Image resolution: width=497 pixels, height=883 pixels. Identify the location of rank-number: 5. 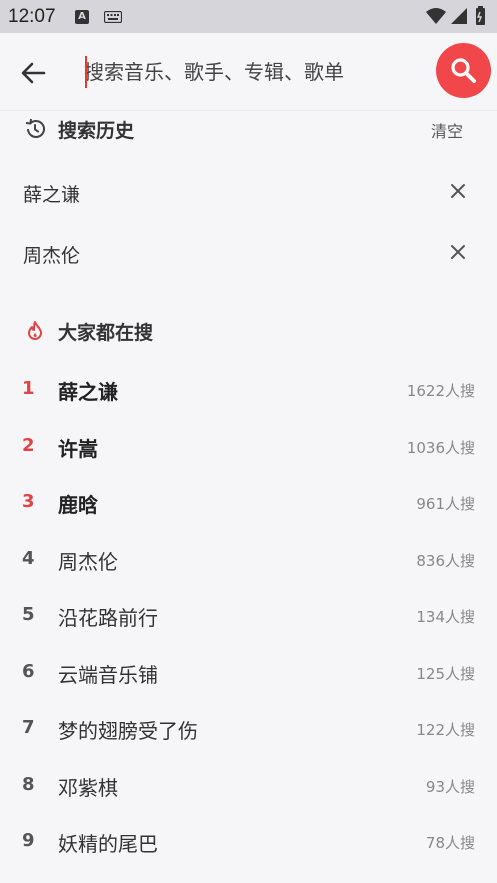
(28, 614).